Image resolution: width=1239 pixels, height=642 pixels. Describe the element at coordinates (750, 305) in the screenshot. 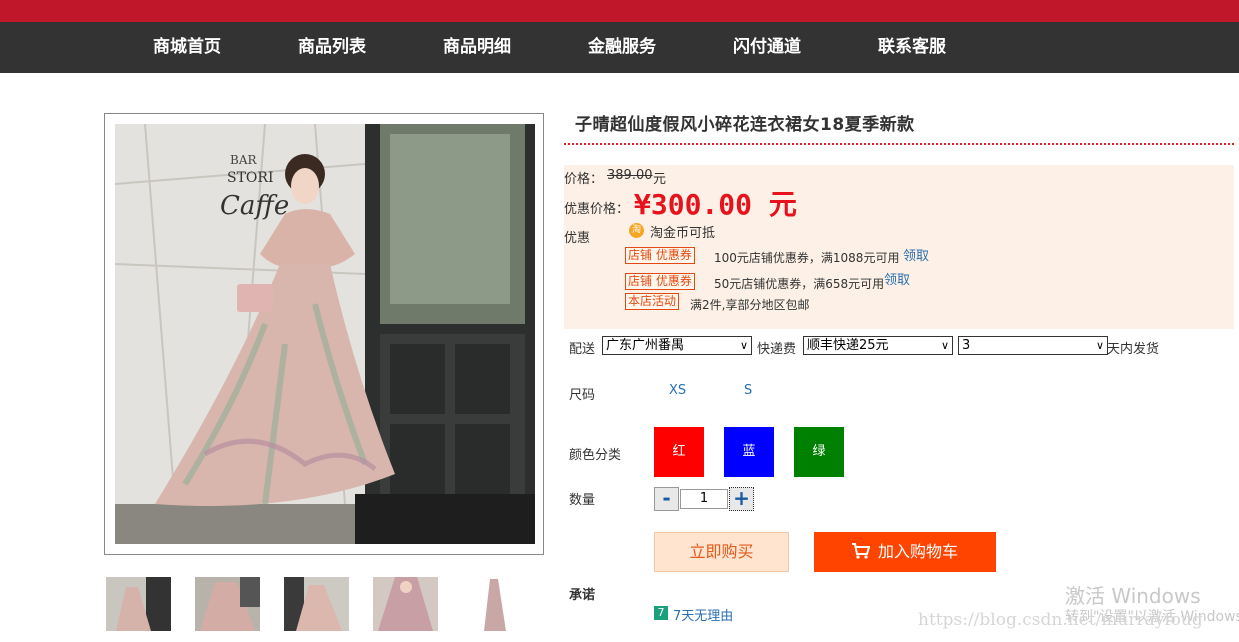

I see `activity-text: 满2件,享部分地区包邮` at that location.